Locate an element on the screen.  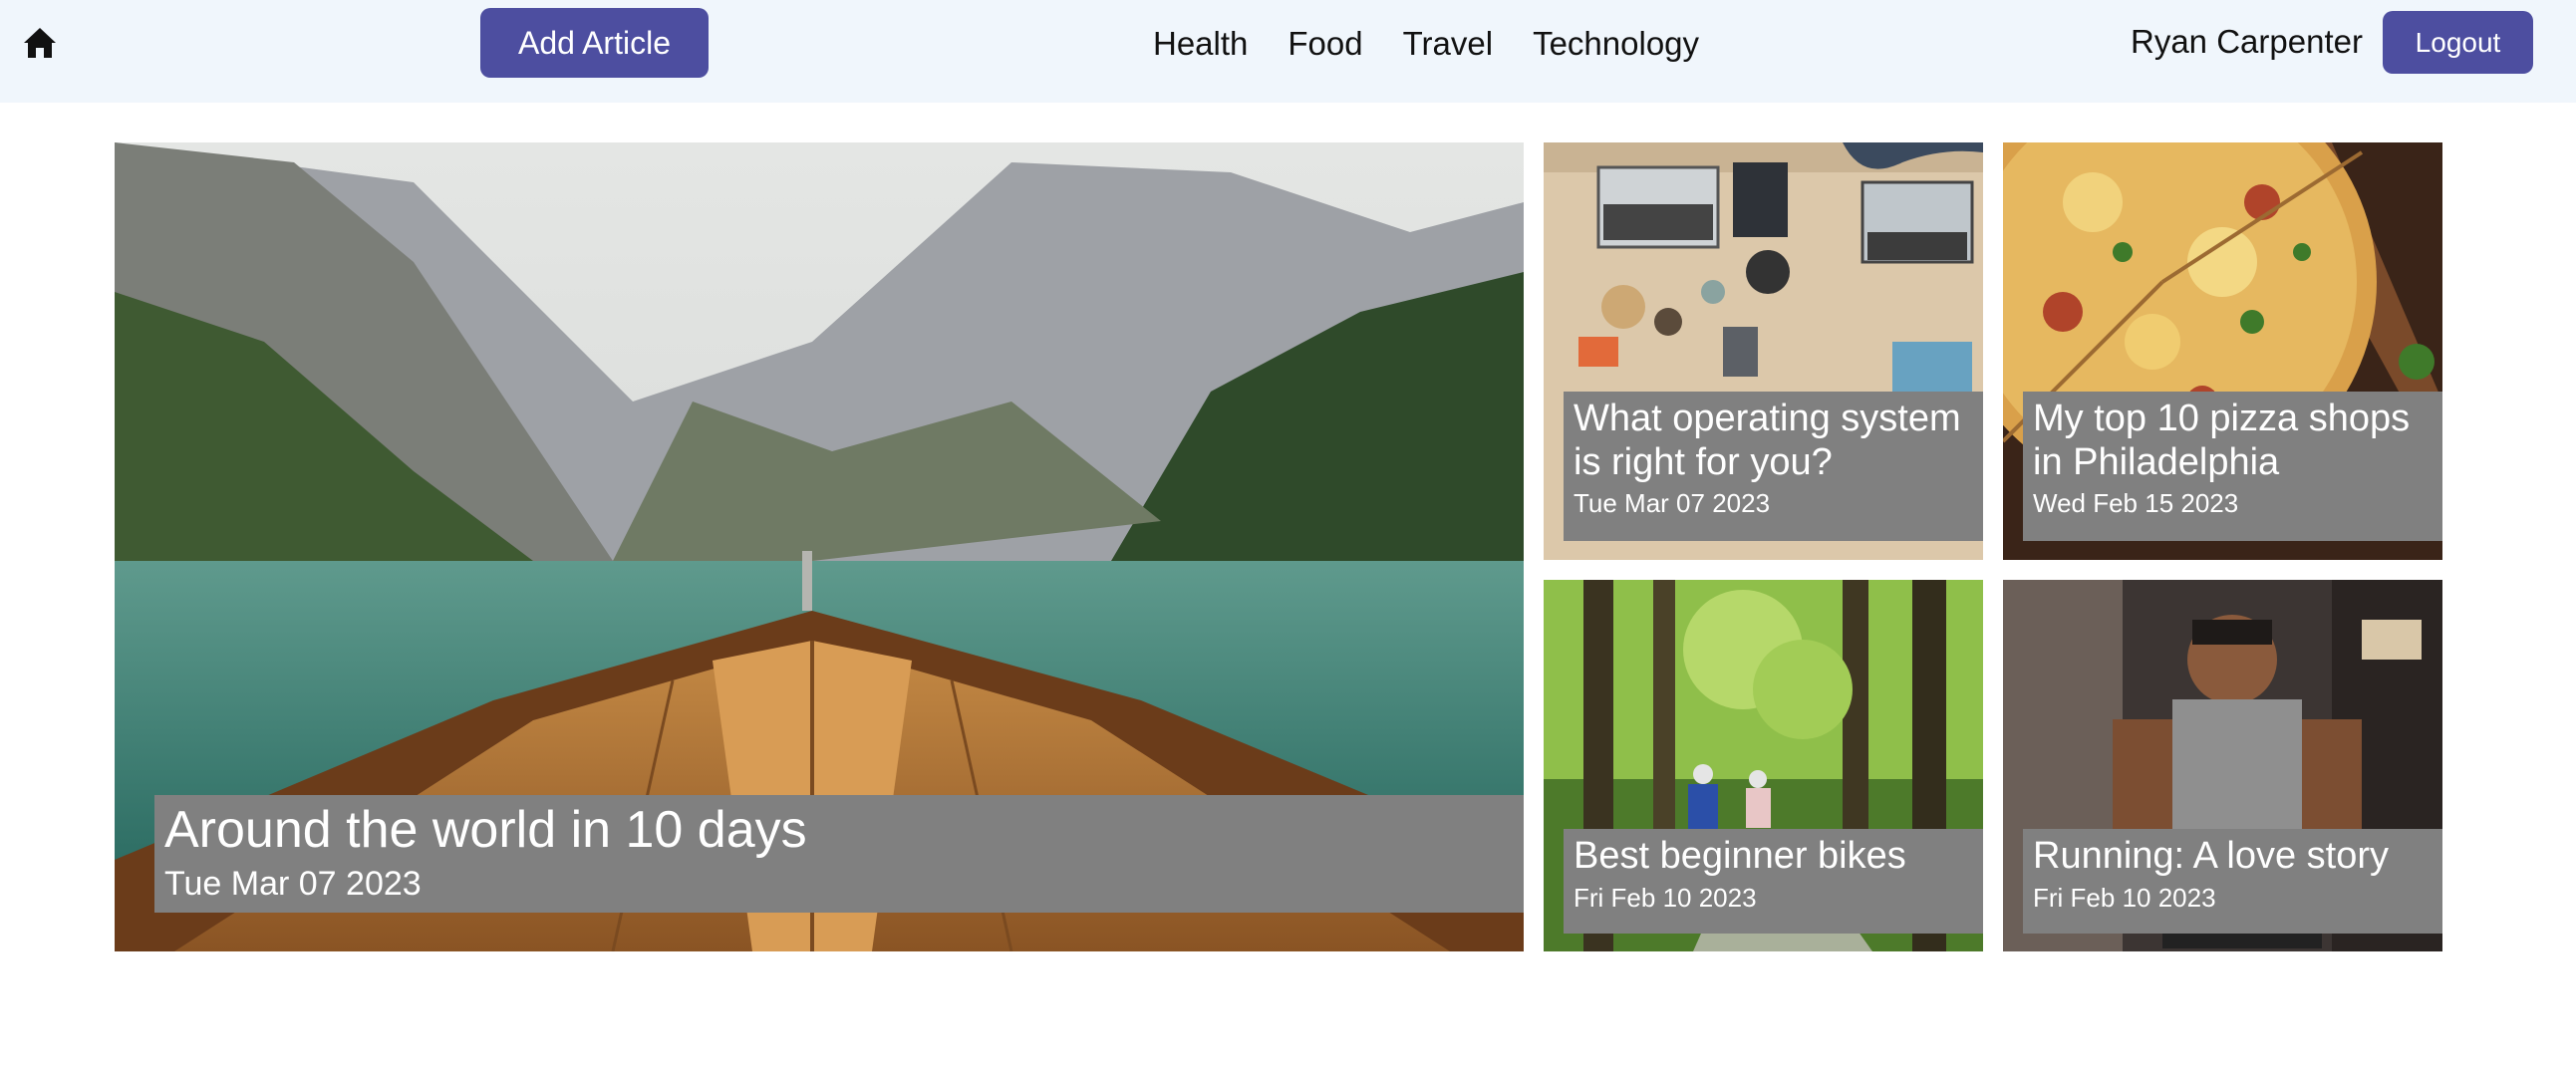
logout-button: Logout is located at coordinates (2458, 43).